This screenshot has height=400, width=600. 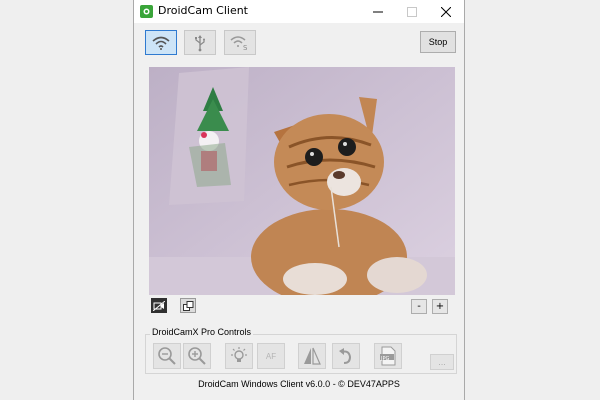 I want to click on zoom-in-button, so click(x=197, y=356).